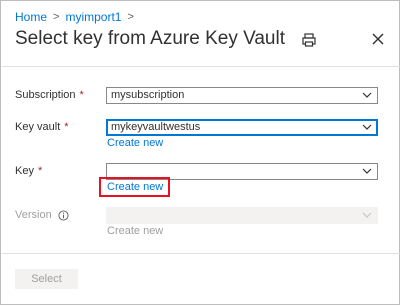 This screenshot has height=305, width=400. Describe the element at coordinates (31, 17) in the screenshot. I see `breadcrumb-home: Home` at that location.